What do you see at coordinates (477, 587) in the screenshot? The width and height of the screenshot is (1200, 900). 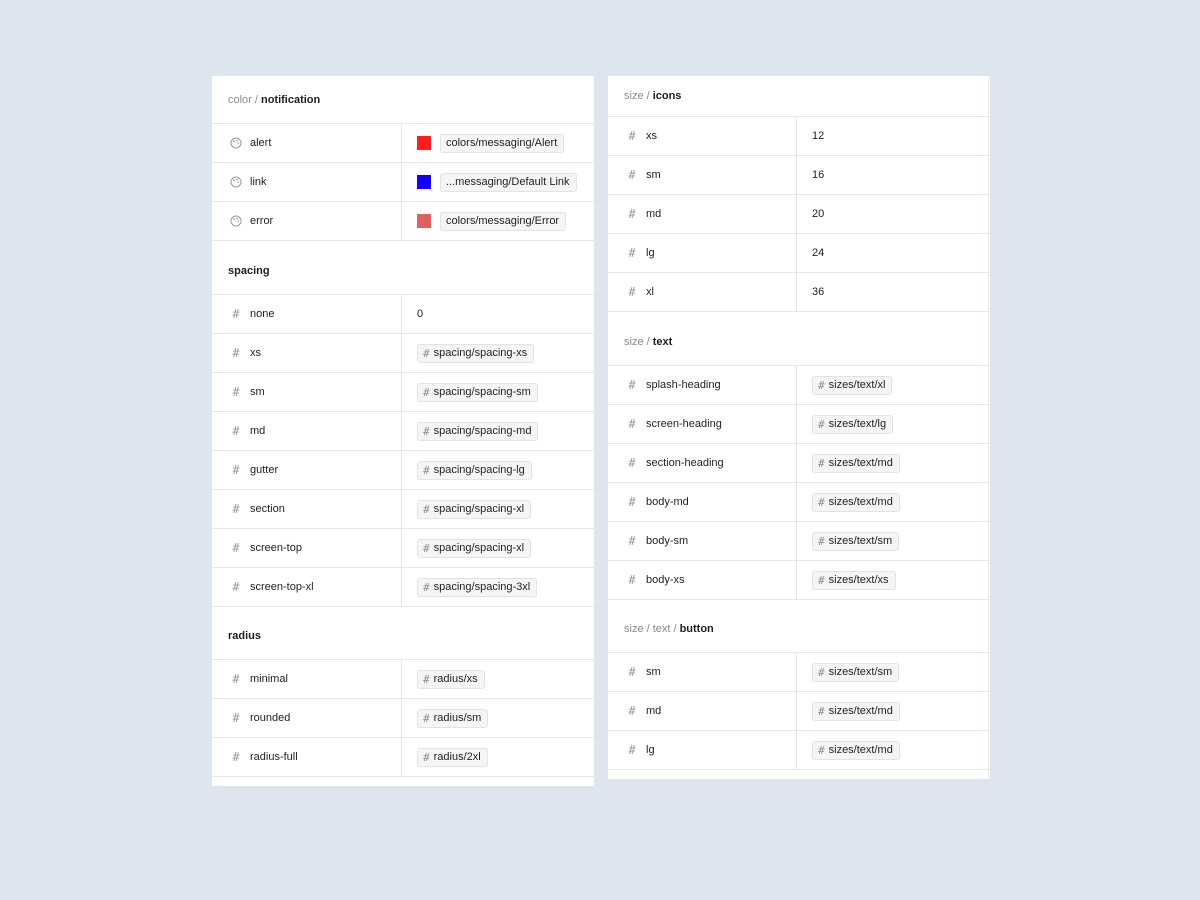 I see `alias-chip: # spacing/spacing-3xl` at bounding box center [477, 587].